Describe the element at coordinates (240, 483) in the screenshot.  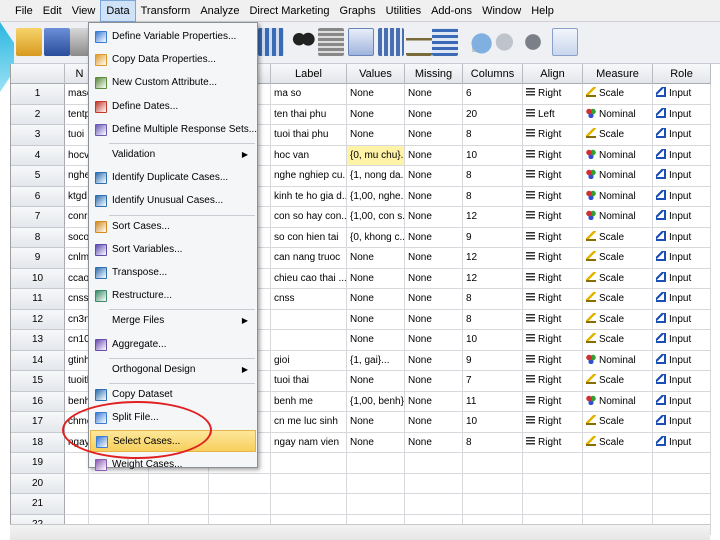
I see `cell-decimals` at that location.